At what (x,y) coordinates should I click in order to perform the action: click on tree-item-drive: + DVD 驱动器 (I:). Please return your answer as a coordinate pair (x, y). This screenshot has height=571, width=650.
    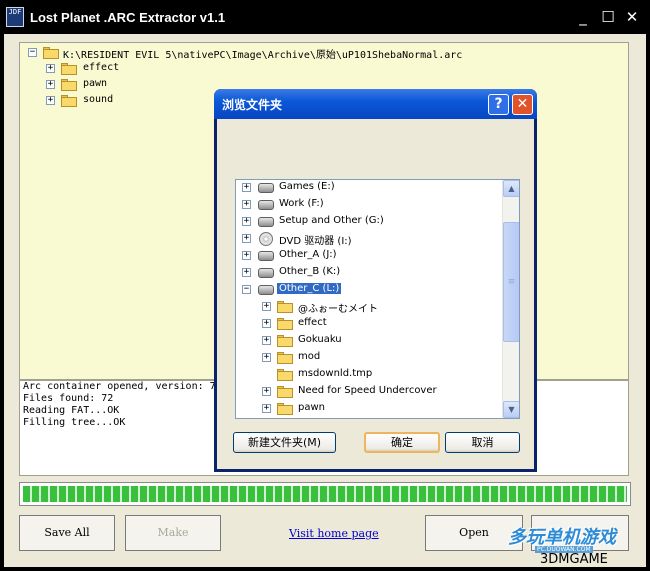
    Looking at the image, I should click on (368, 239).